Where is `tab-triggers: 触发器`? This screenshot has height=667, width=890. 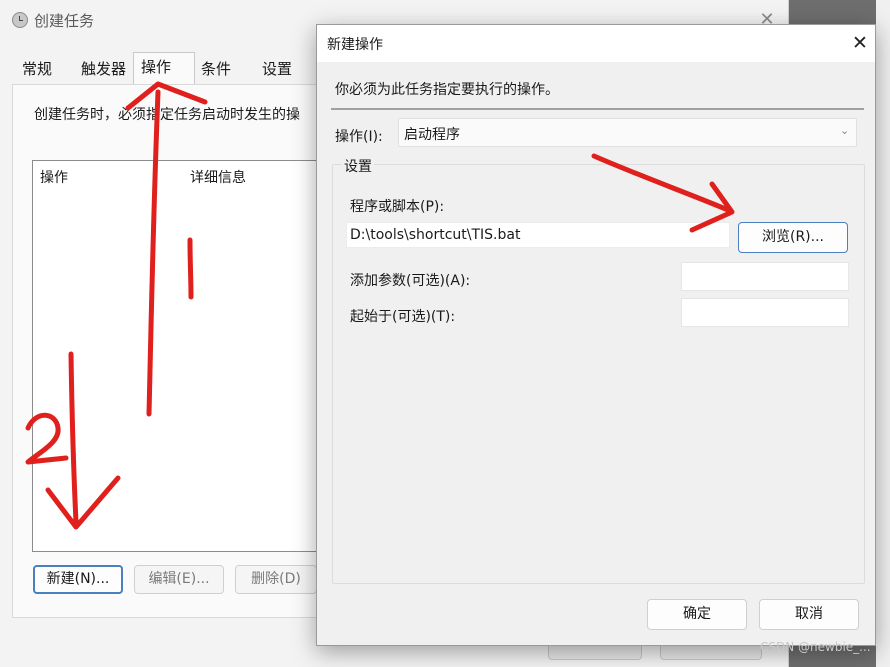
tab-triggers: 触发器 is located at coordinates (103, 69).